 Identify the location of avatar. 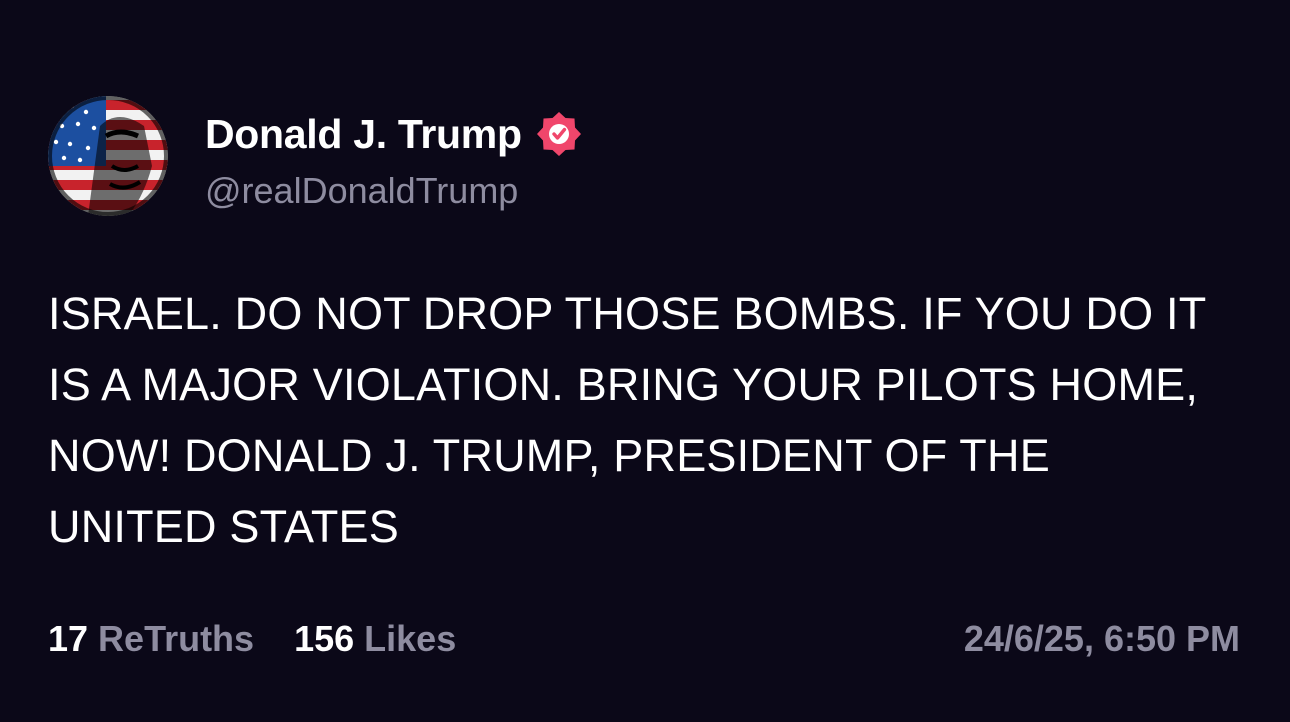
(108, 156).